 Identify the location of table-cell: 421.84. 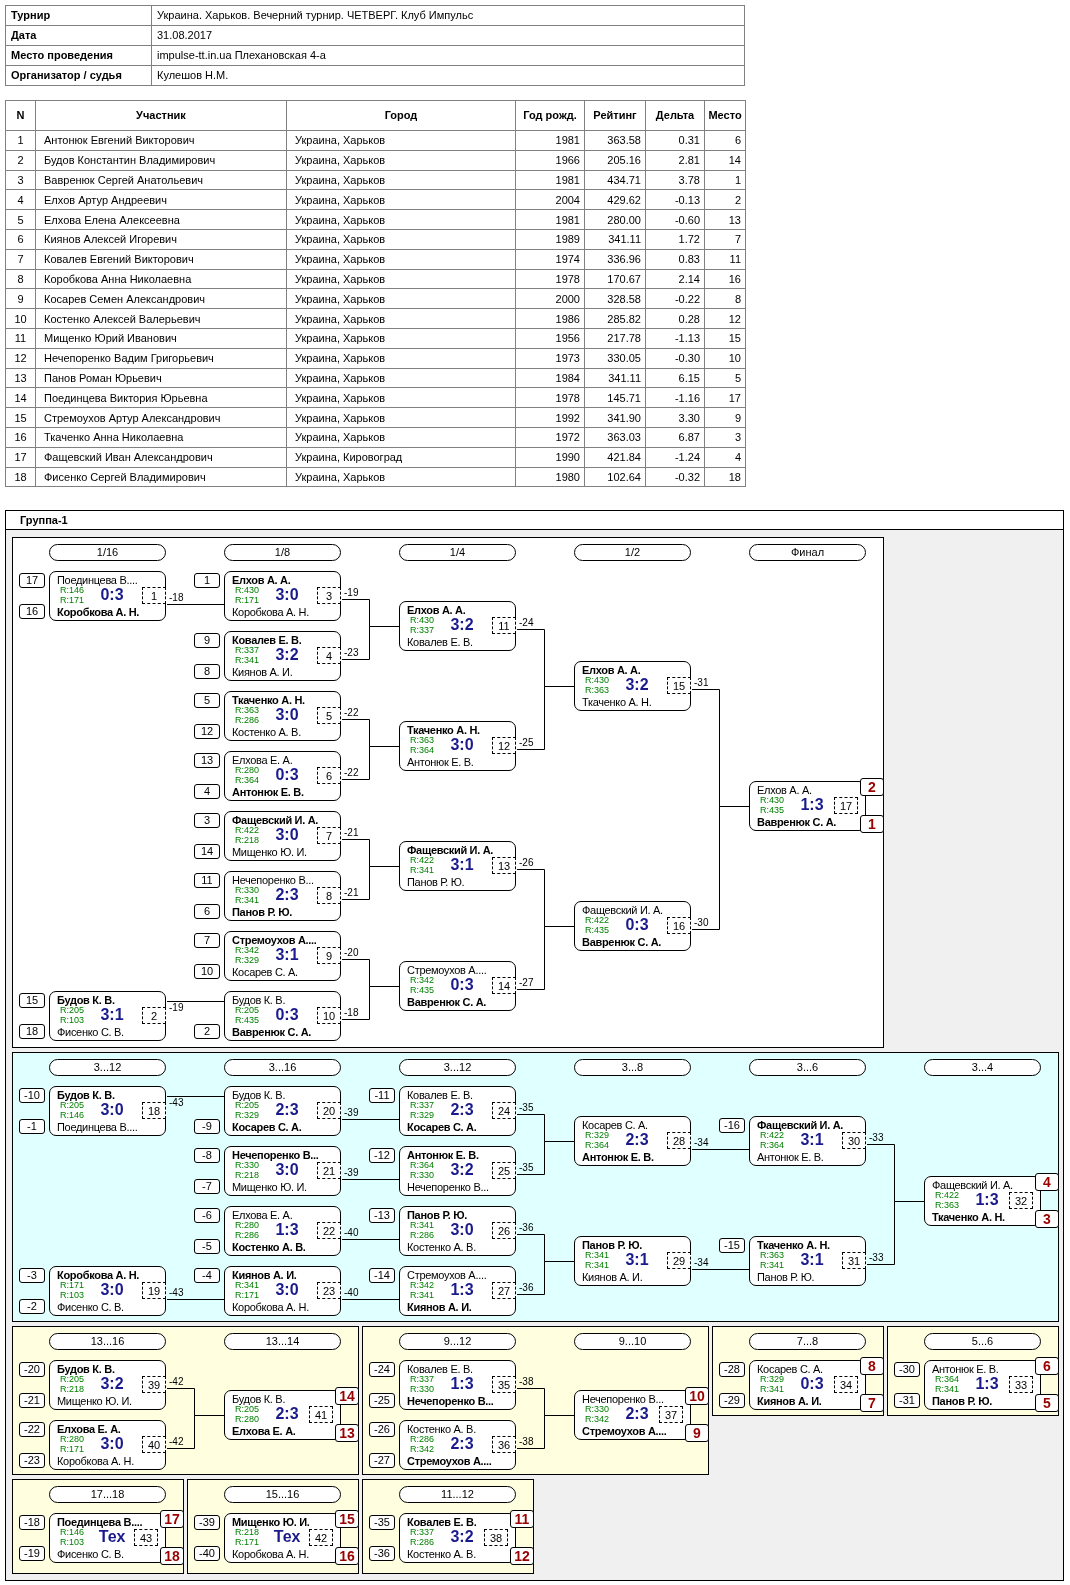
(615, 457).